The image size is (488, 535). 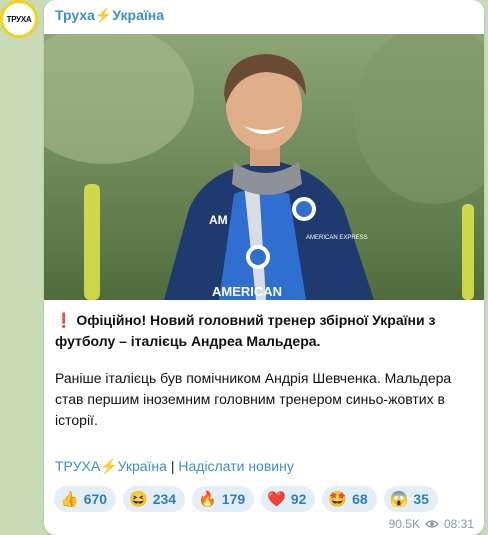 I want to click on heart-icon: ❤️, so click(x=276, y=499).